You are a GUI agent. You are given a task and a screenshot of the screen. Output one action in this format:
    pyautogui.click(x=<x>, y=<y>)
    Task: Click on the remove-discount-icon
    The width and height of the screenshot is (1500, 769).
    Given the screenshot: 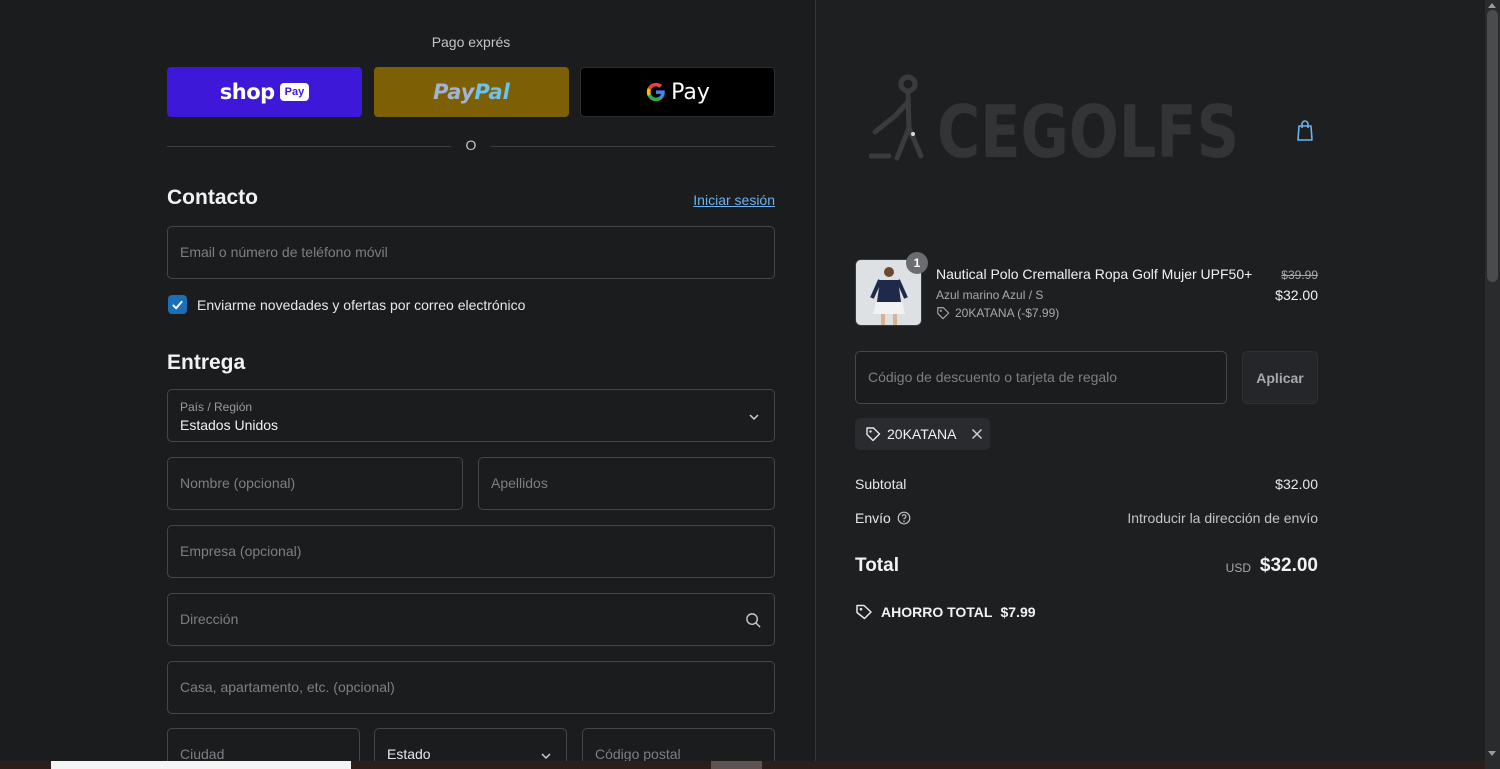 What is the action you would take?
    pyautogui.click(x=977, y=434)
    